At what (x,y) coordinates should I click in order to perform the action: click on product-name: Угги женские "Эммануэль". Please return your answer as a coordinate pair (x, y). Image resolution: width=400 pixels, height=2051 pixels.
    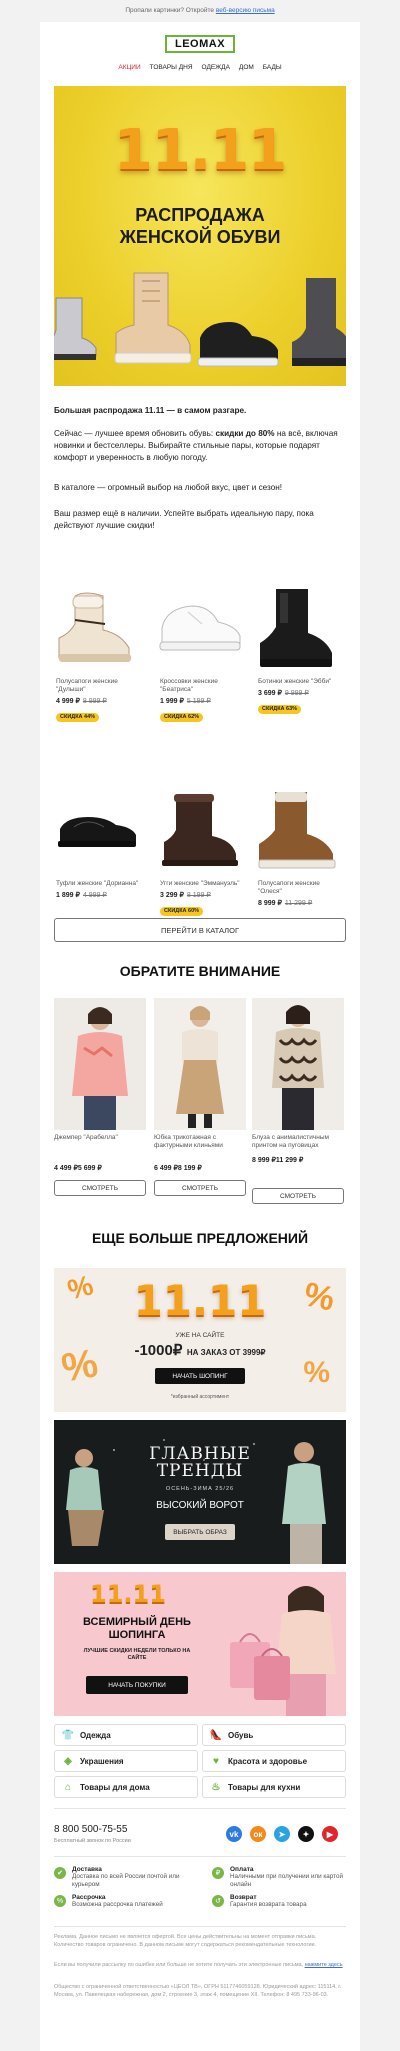
    Looking at the image, I should click on (200, 883).